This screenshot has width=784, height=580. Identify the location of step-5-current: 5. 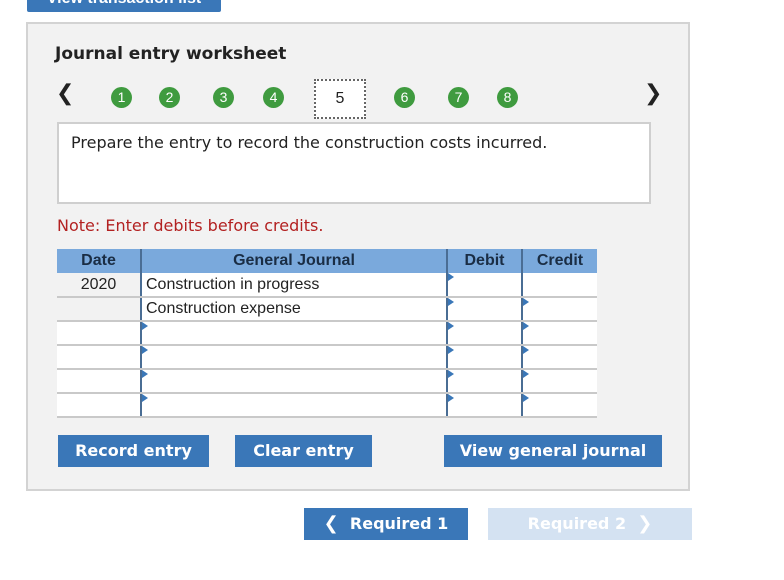
(340, 99).